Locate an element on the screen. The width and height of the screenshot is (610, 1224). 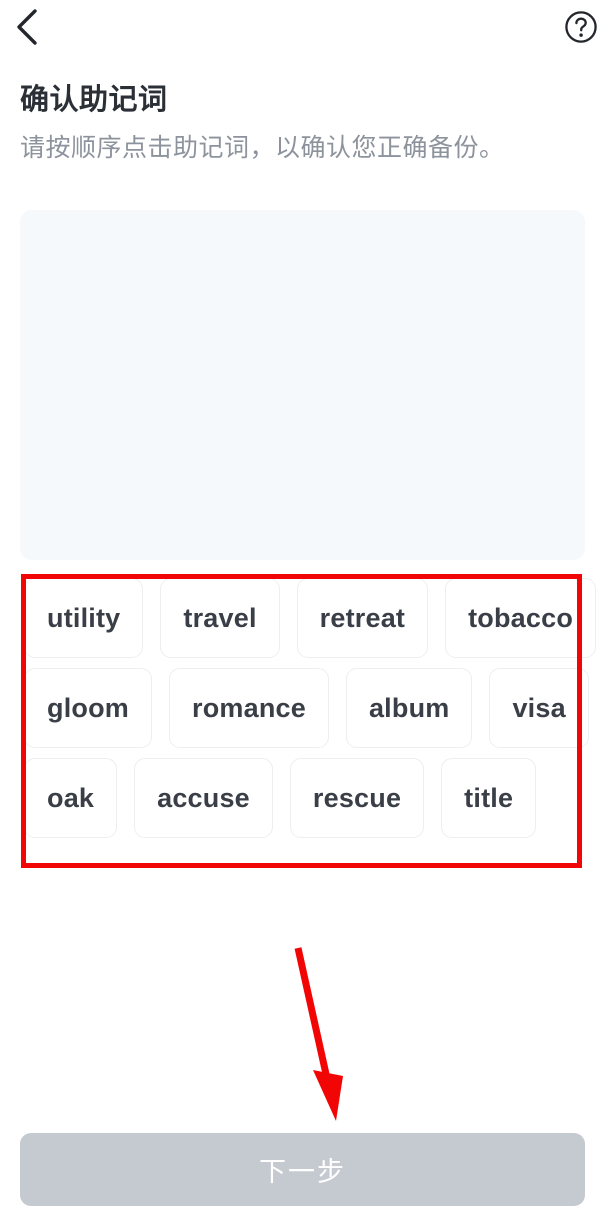
question-circle-icon is located at coordinates (581, 27).